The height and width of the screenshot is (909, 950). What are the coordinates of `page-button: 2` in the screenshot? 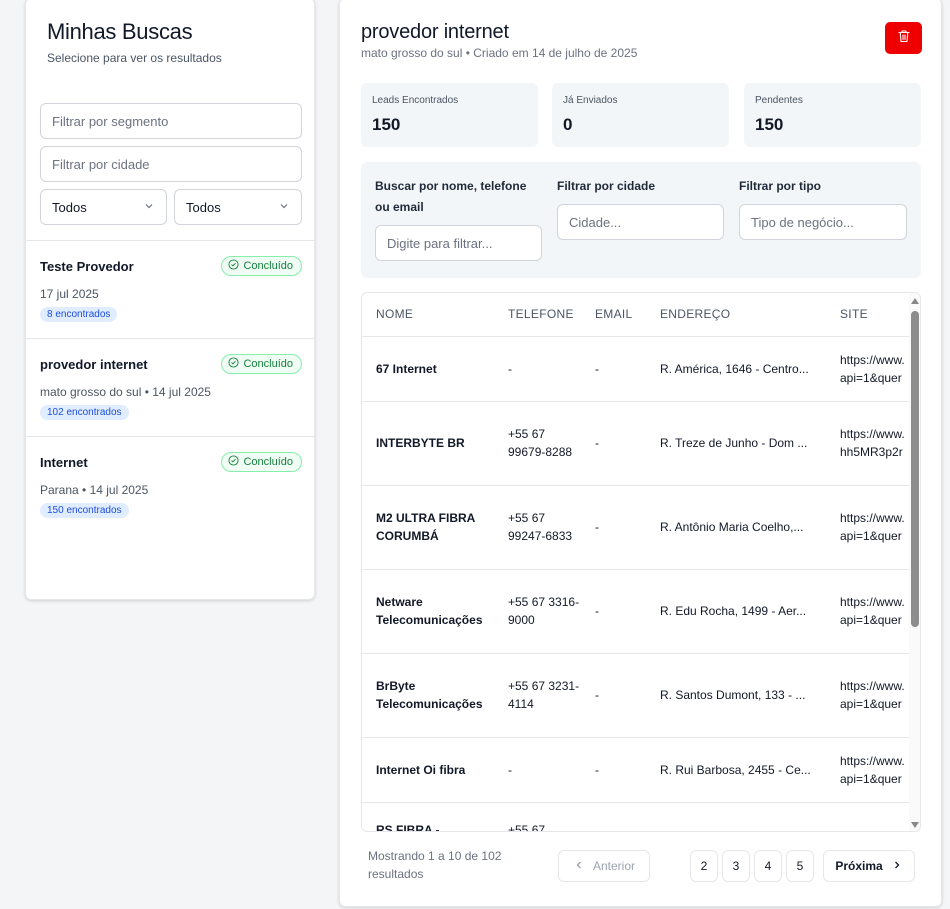 It's located at (704, 866).